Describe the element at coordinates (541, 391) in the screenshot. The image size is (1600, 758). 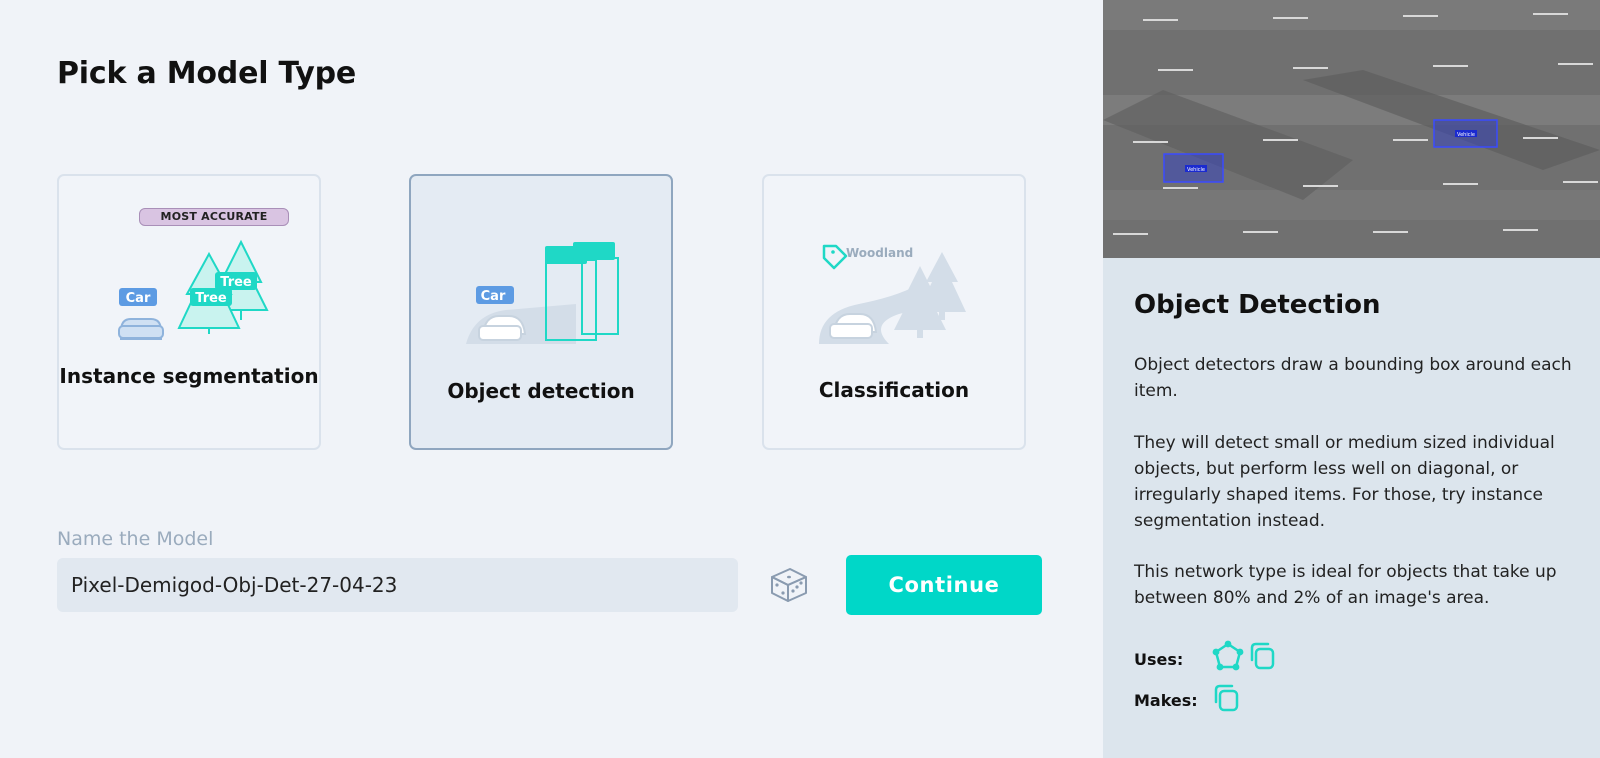
I see `card-label: Object detection` at that location.